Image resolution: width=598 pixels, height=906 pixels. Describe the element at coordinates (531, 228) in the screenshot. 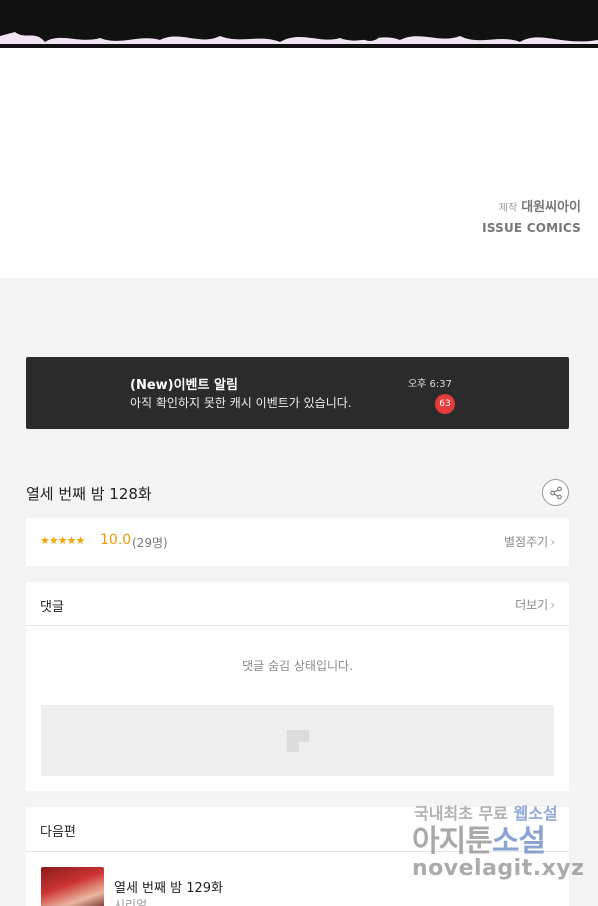

I see `publisher-name: ISSUE COMICS` at that location.